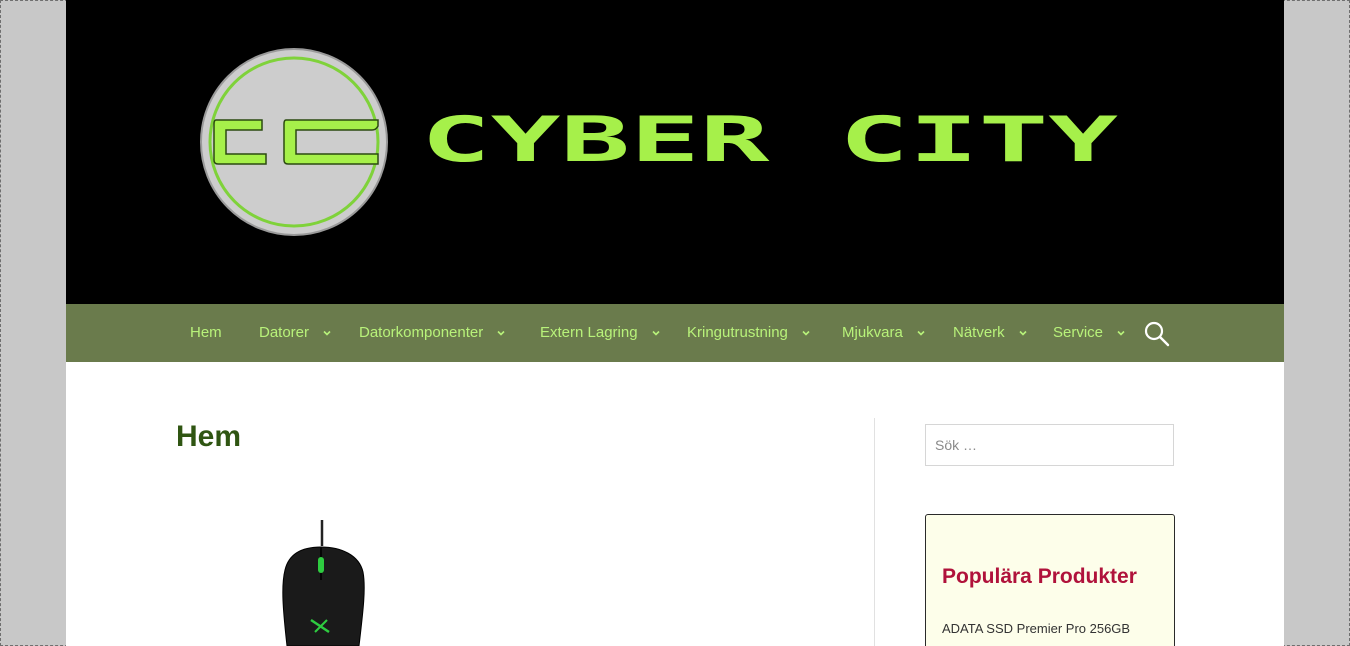 The height and width of the screenshot is (646, 1350). I want to click on nav-item-label: Nätverk, so click(979, 332).